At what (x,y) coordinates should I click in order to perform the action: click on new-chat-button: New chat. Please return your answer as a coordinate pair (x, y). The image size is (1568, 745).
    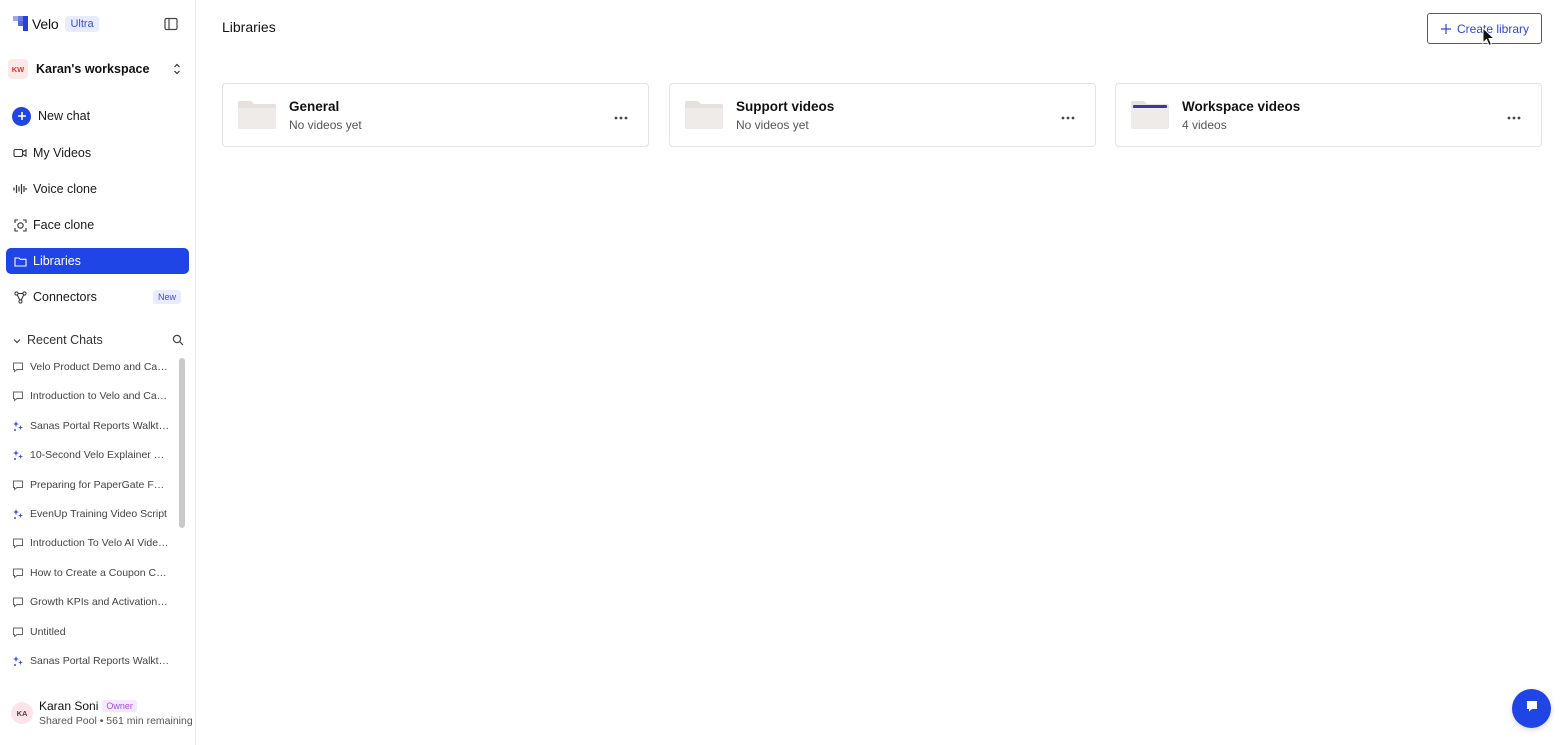
    Looking at the image, I should click on (97, 116).